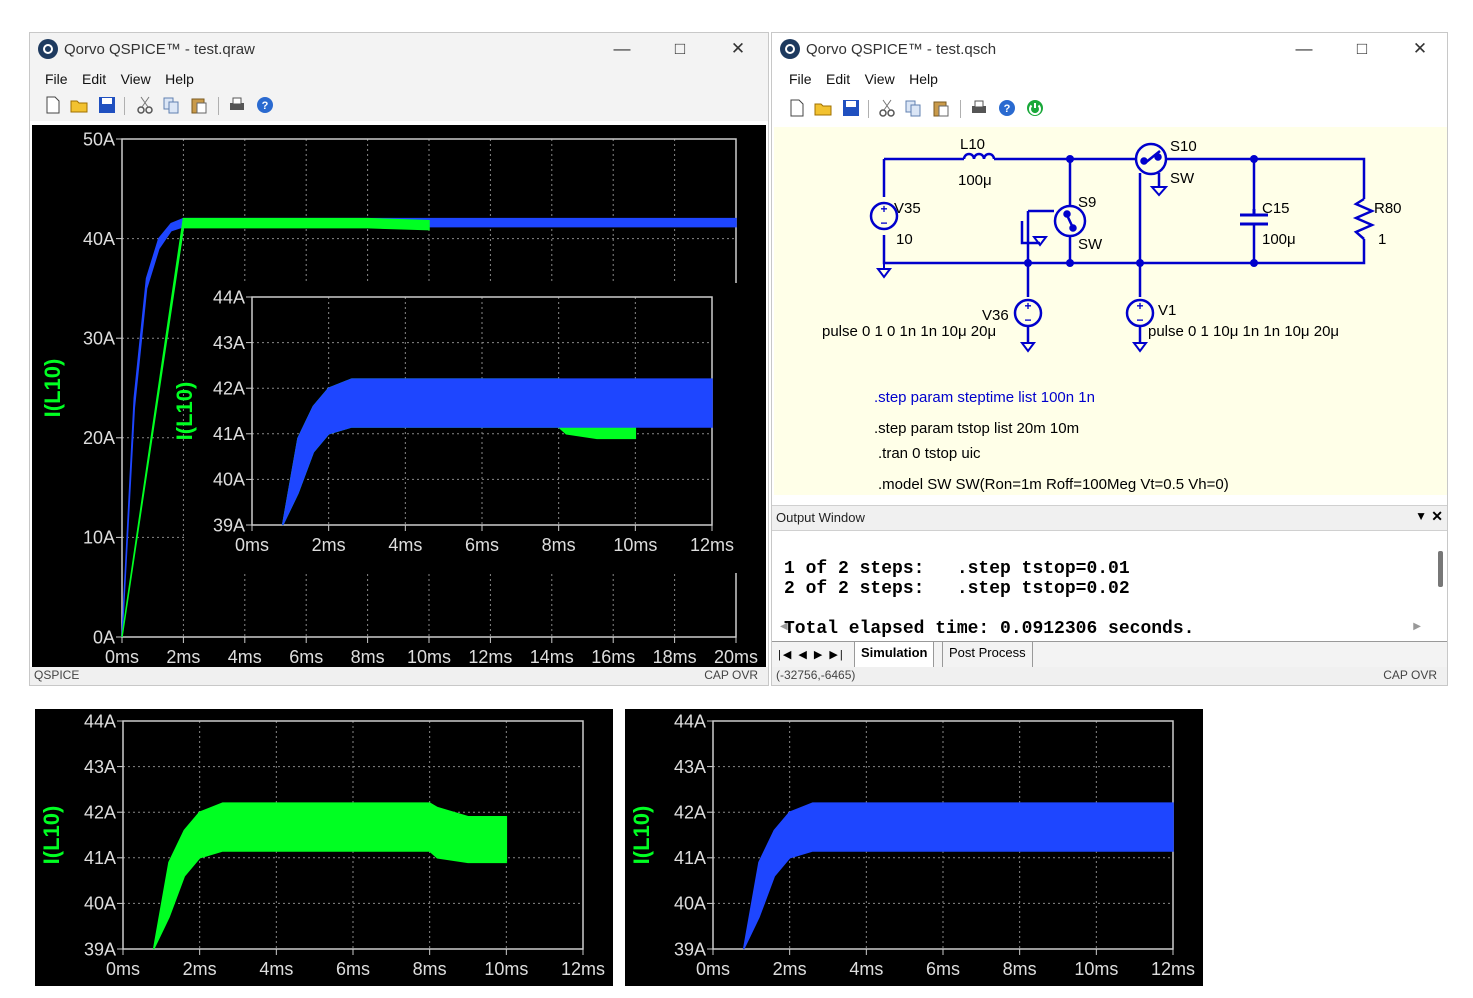 Image resolution: width=1473 pixels, height=998 pixels. I want to click on switch-S10, so click(1151, 159).